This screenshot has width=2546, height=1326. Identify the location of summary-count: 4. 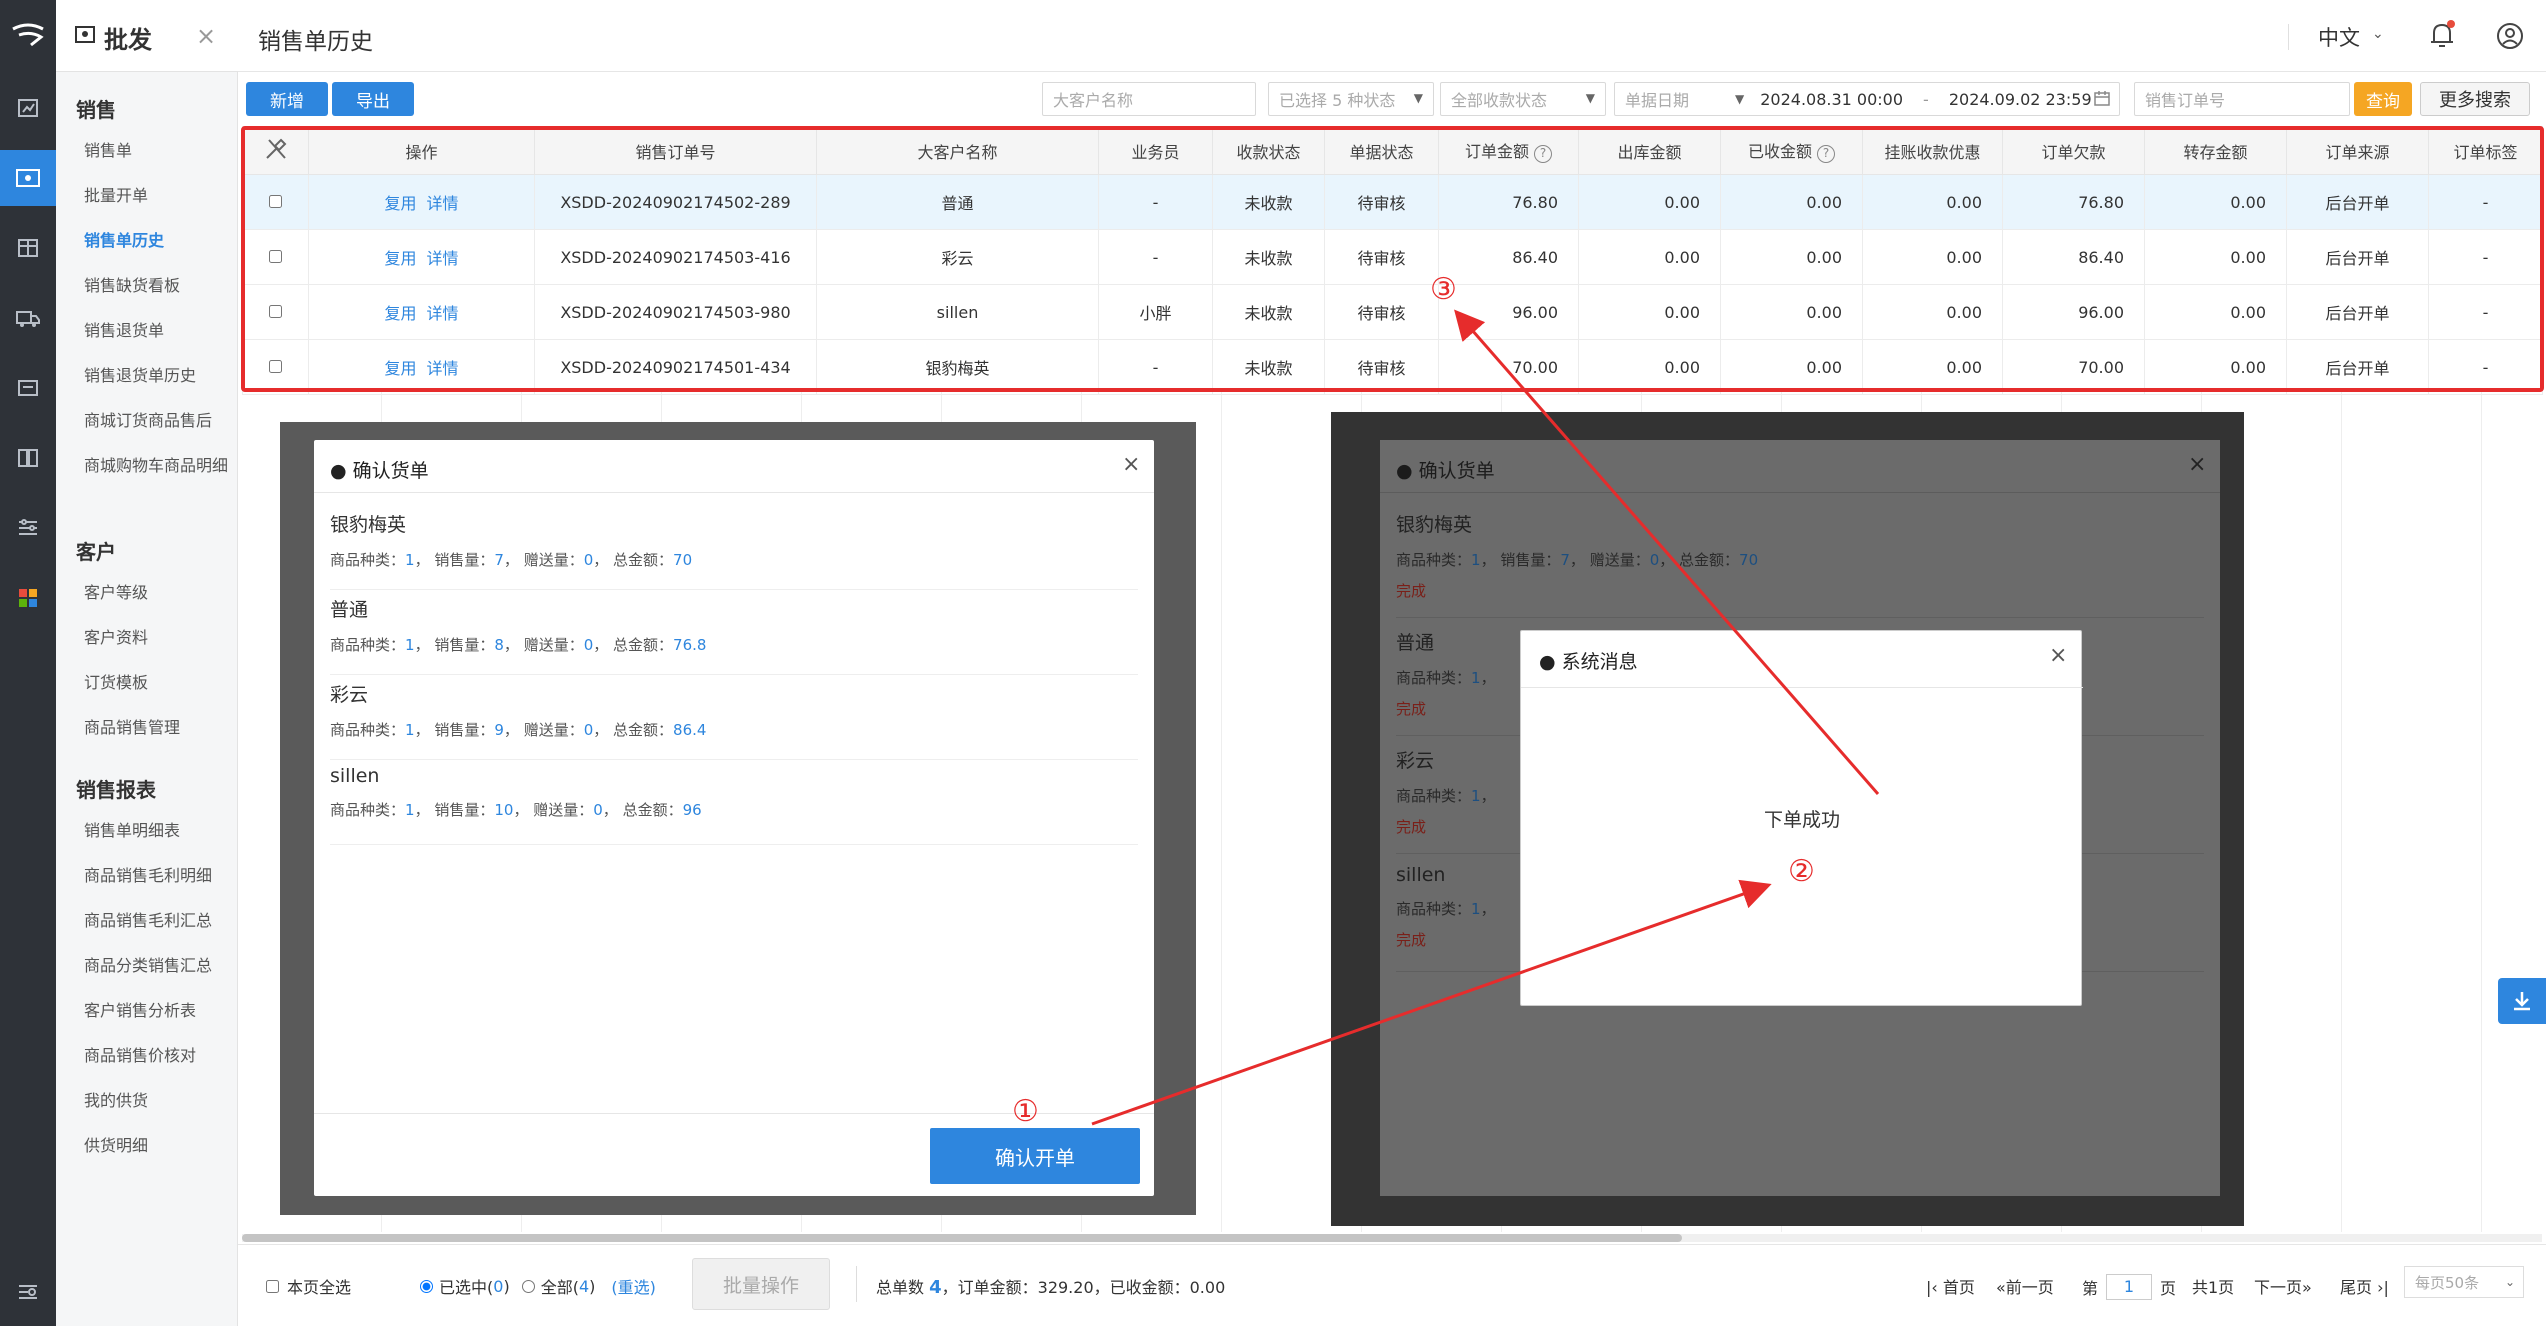
(935, 1287).